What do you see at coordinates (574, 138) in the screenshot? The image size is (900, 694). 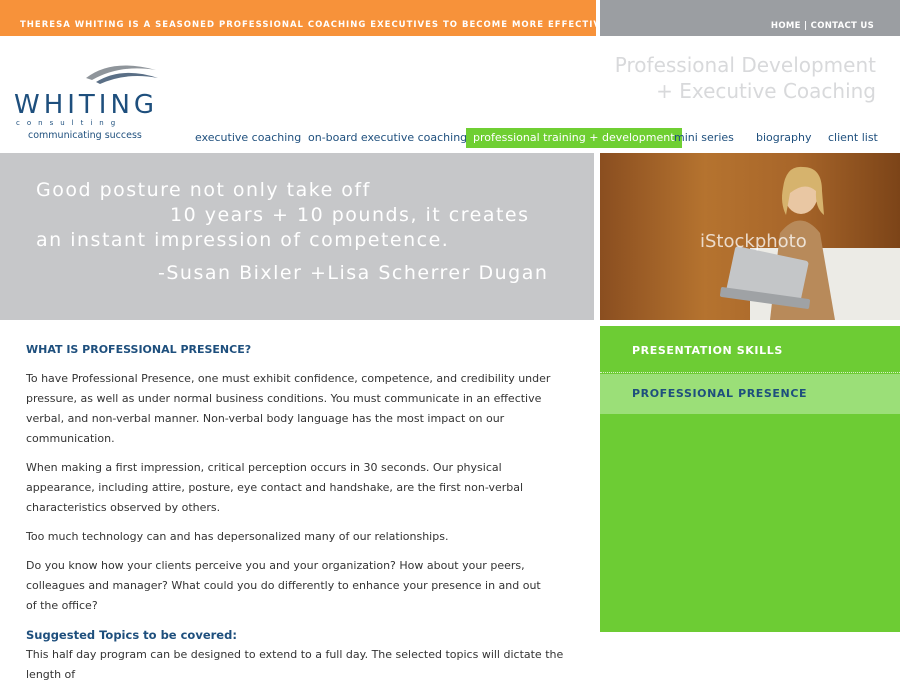 I see `nav-professional-training: professional training + development` at bounding box center [574, 138].